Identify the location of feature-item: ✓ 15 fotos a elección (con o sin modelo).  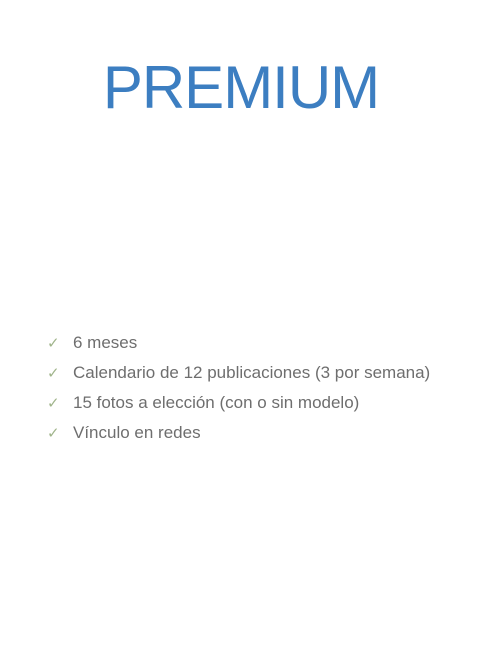
(257, 403).